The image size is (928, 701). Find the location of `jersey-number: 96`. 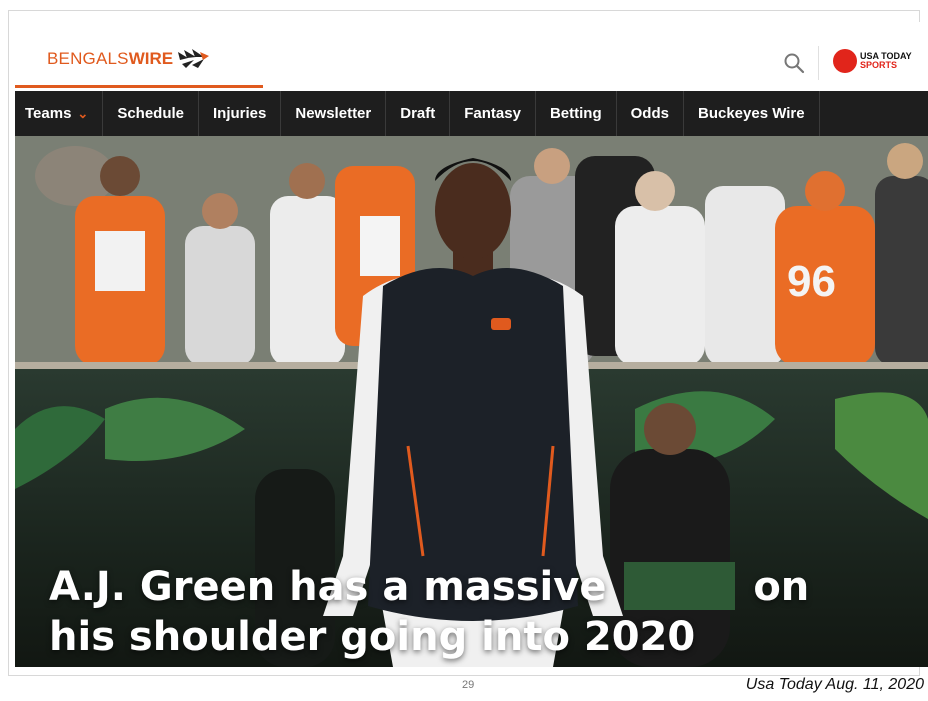

jersey-number: 96 is located at coordinates (811, 281).